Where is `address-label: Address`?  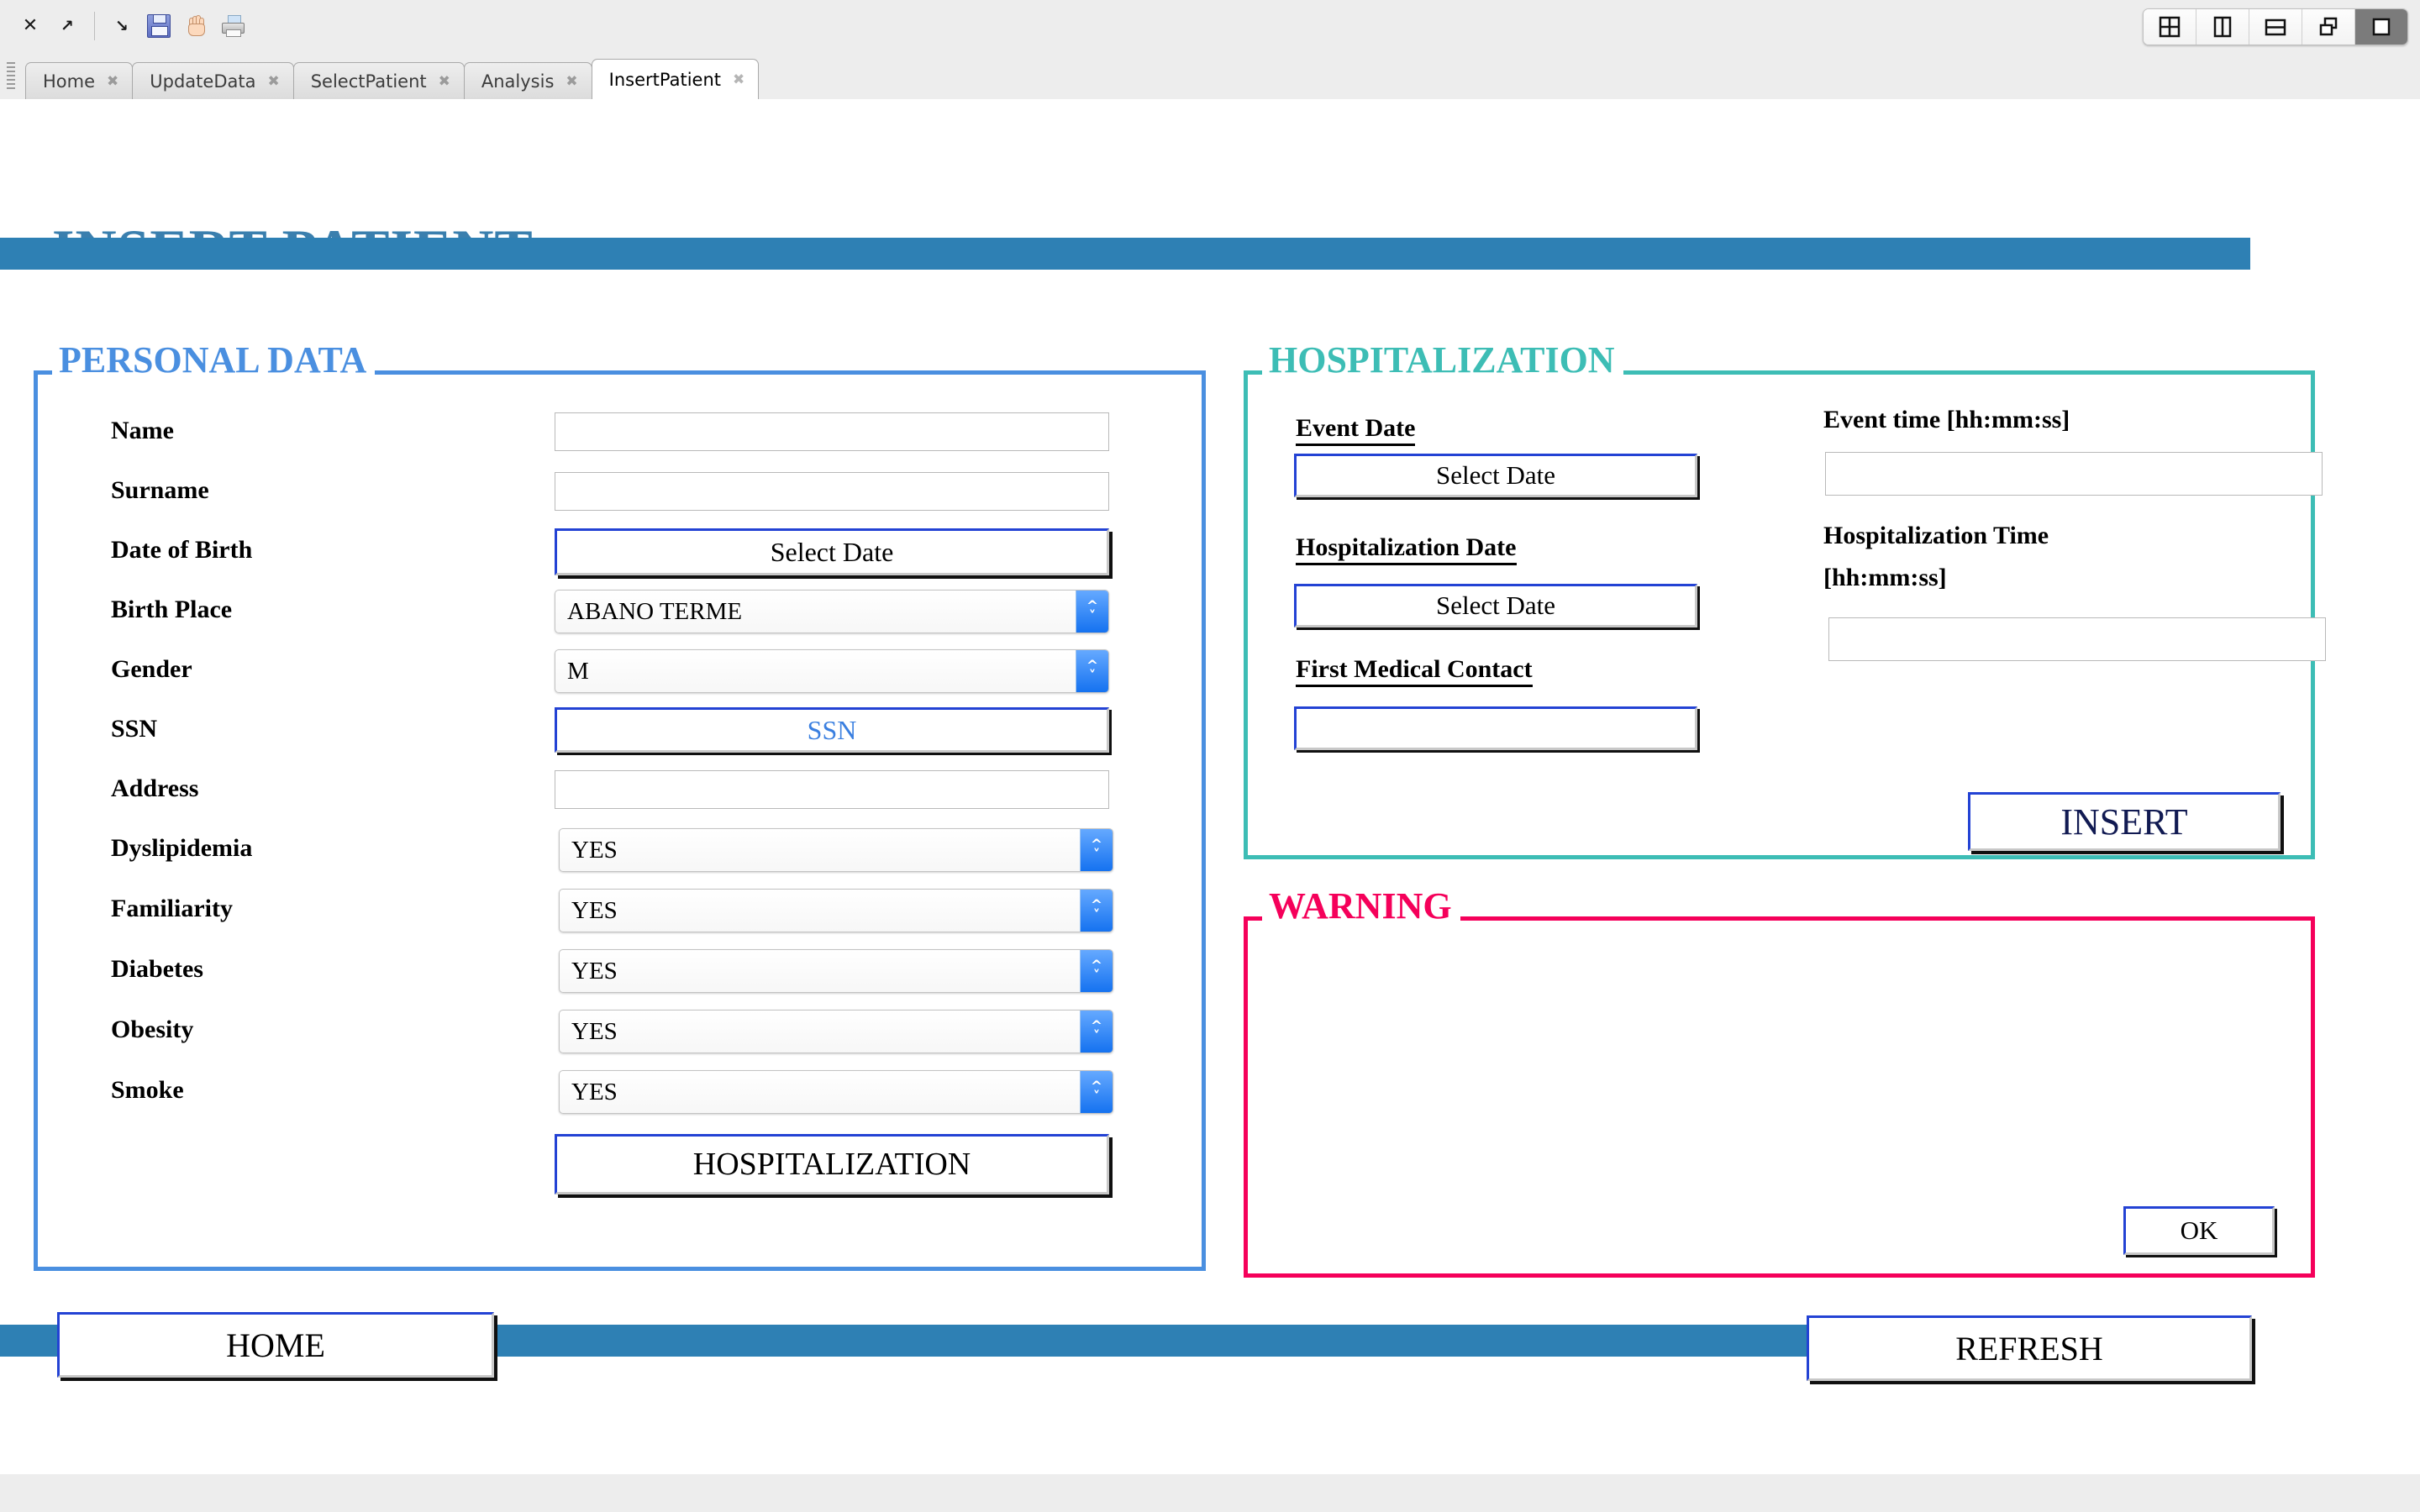
address-label: Address is located at coordinates (155, 788).